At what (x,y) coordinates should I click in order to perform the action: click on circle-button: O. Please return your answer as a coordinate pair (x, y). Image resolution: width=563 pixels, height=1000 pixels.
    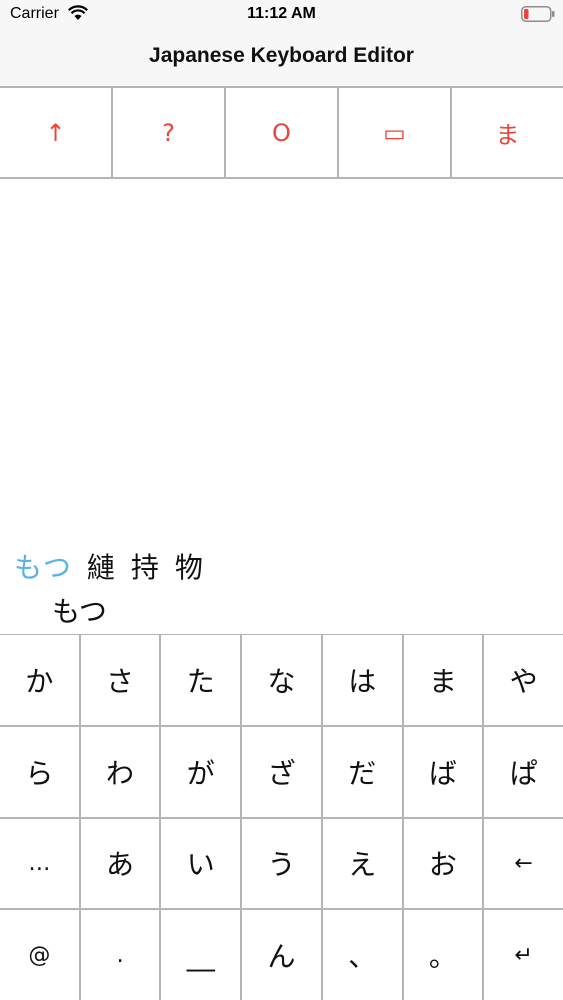
    Looking at the image, I should click on (282, 132).